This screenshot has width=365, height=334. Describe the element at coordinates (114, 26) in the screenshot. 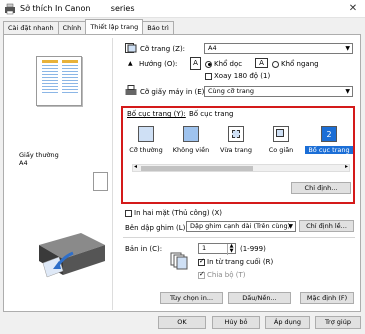

I see `tab-page-setup: Thiết lập trang` at that location.